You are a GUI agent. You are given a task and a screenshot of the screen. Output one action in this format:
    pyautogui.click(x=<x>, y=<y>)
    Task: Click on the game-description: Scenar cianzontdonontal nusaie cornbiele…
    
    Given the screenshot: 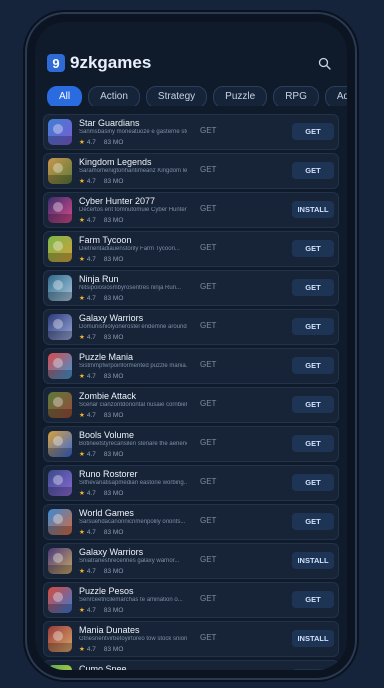 What is the action you would take?
    pyautogui.click(x=133, y=405)
    